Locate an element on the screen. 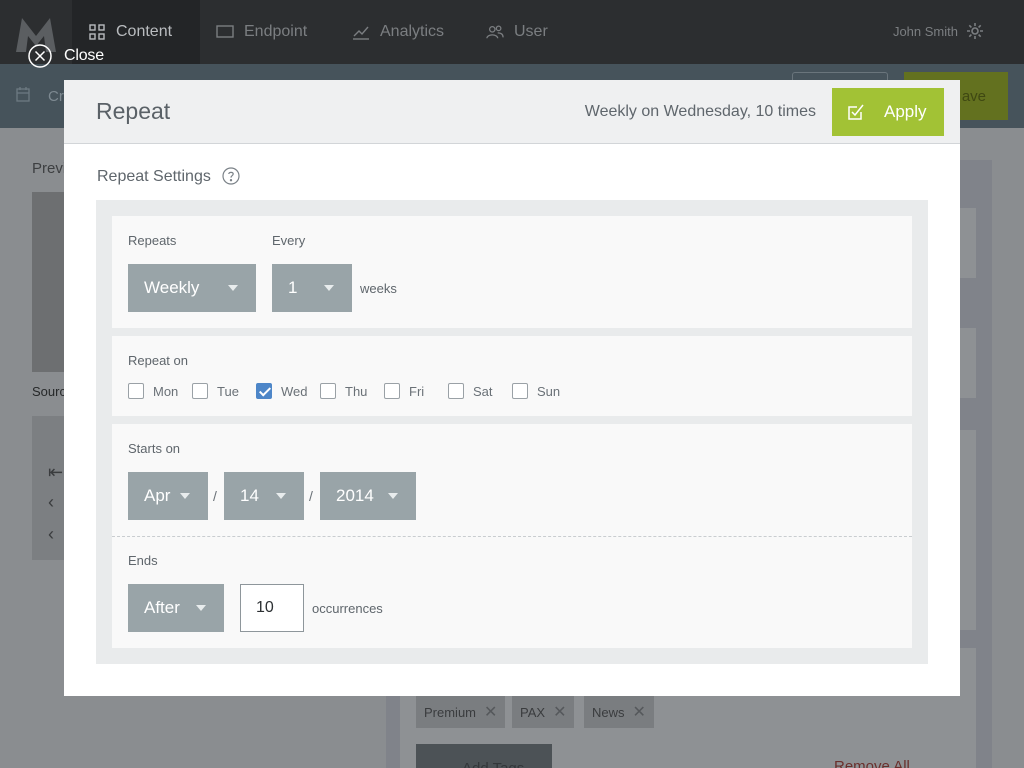  apply-button: Apply is located at coordinates (888, 112).